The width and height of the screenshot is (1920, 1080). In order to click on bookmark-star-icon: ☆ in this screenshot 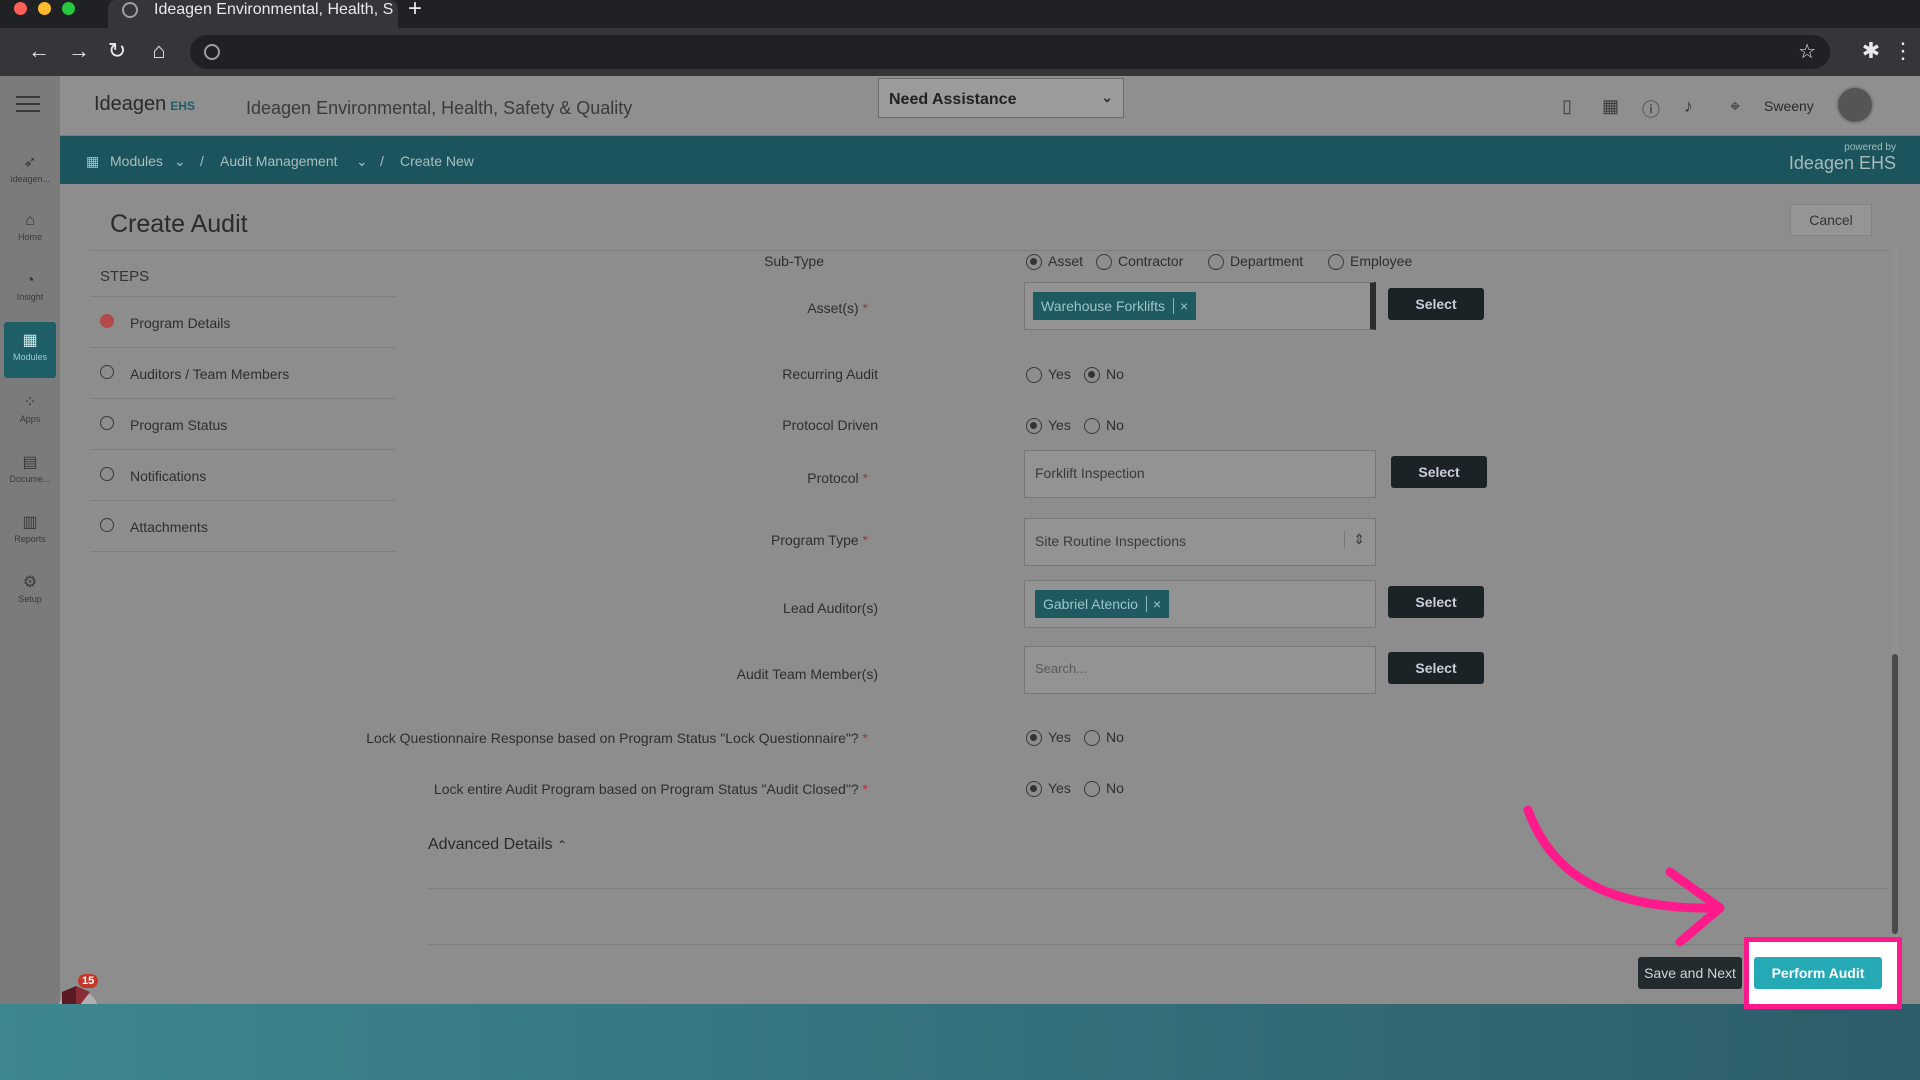, I will do `click(1807, 51)`.